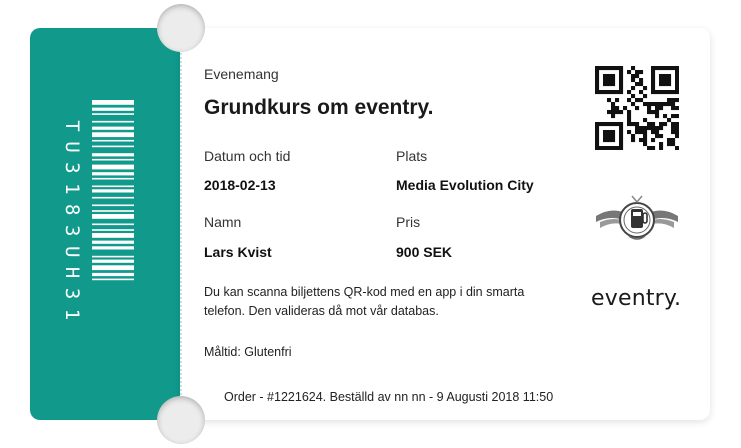 This screenshot has width=741, height=448. Describe the element at coordinates (408, 222) in the screenshot. I see `price-label: Pris` at that location.